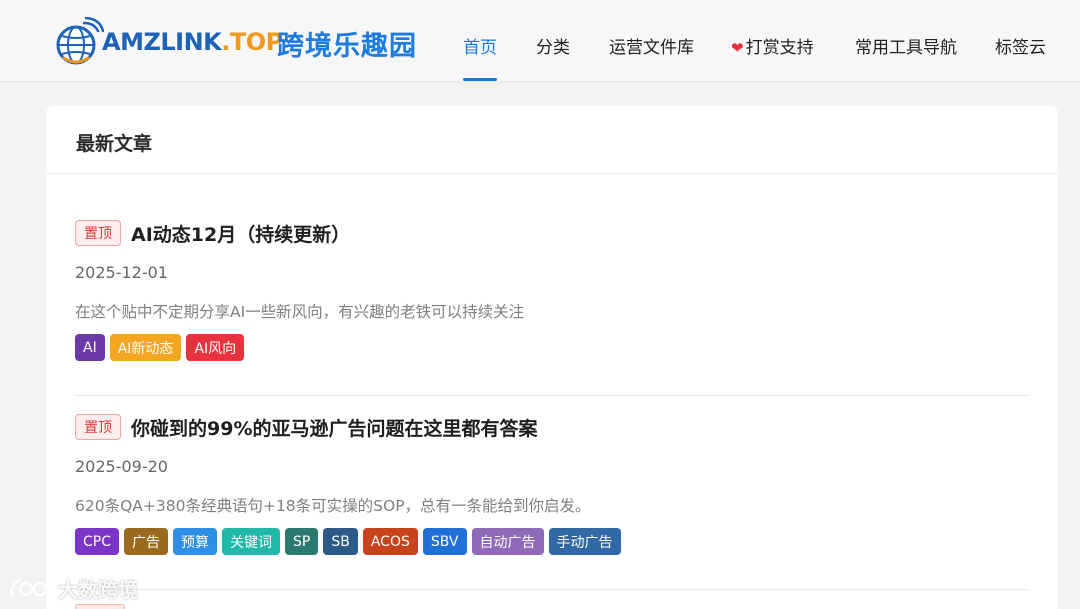  I want to click on watermark: 大数跨境, so click(73, 588).